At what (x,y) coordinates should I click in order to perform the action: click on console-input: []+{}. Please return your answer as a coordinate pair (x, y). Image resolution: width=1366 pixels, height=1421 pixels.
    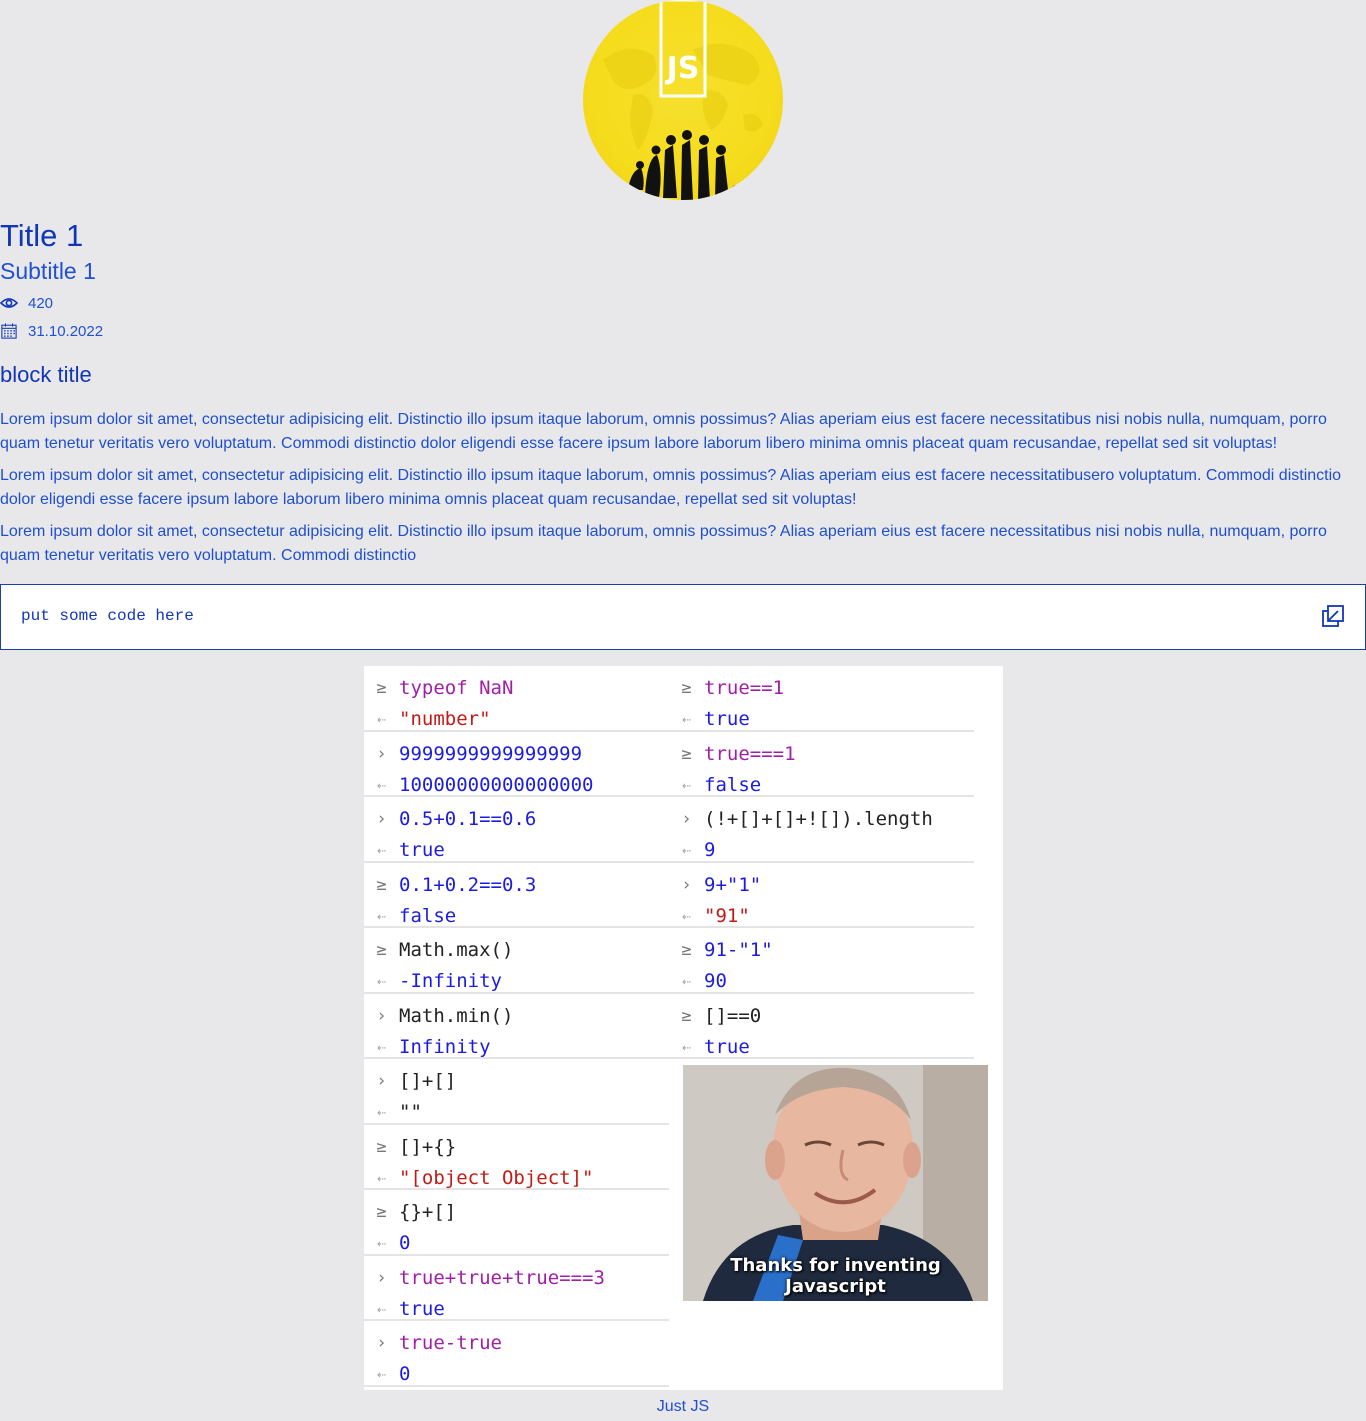
    Looking at the image, I should click on (428, 1146).